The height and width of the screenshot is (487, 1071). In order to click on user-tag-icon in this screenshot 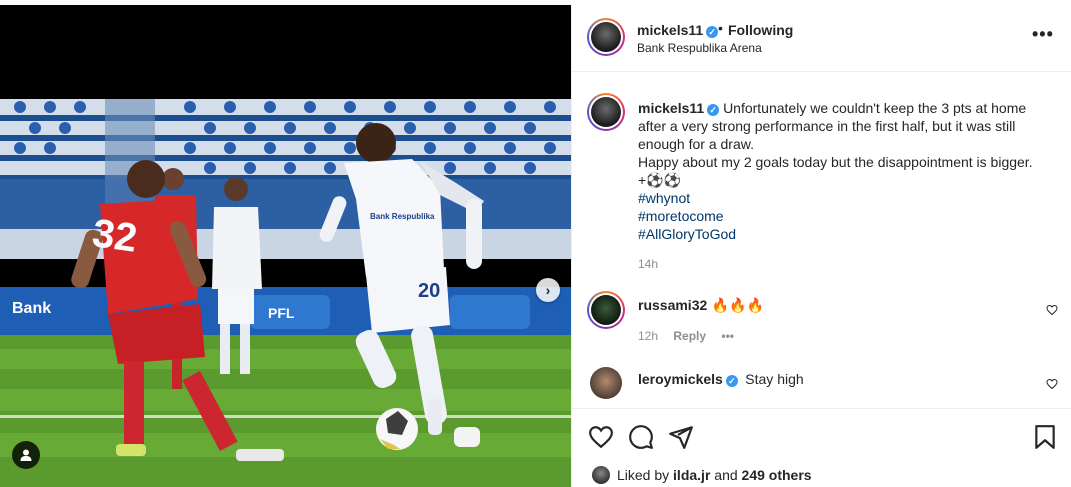, I will do `click(26, 455)`.